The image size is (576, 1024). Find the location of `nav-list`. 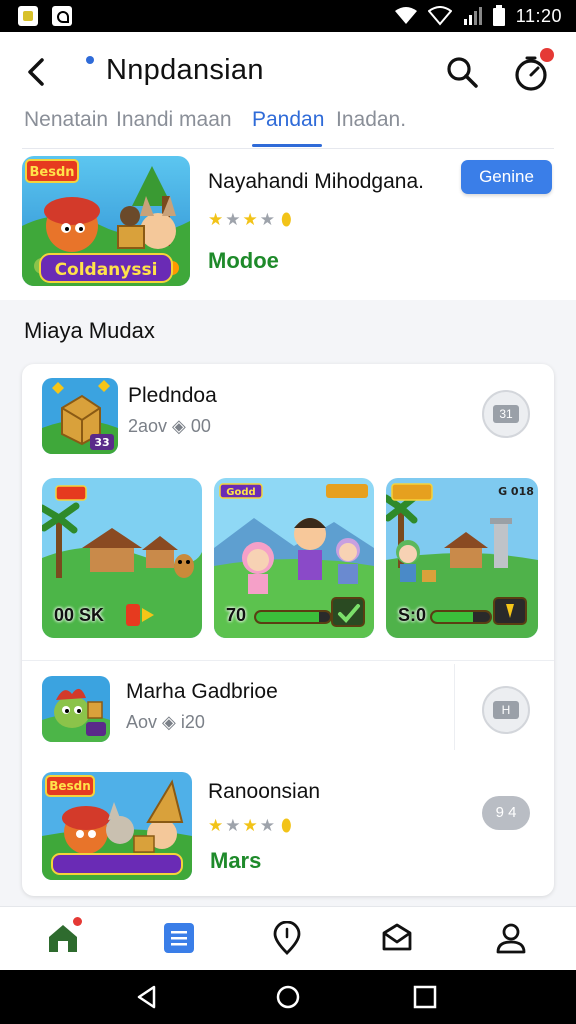

nav-list is located at coordinates (179, 938).